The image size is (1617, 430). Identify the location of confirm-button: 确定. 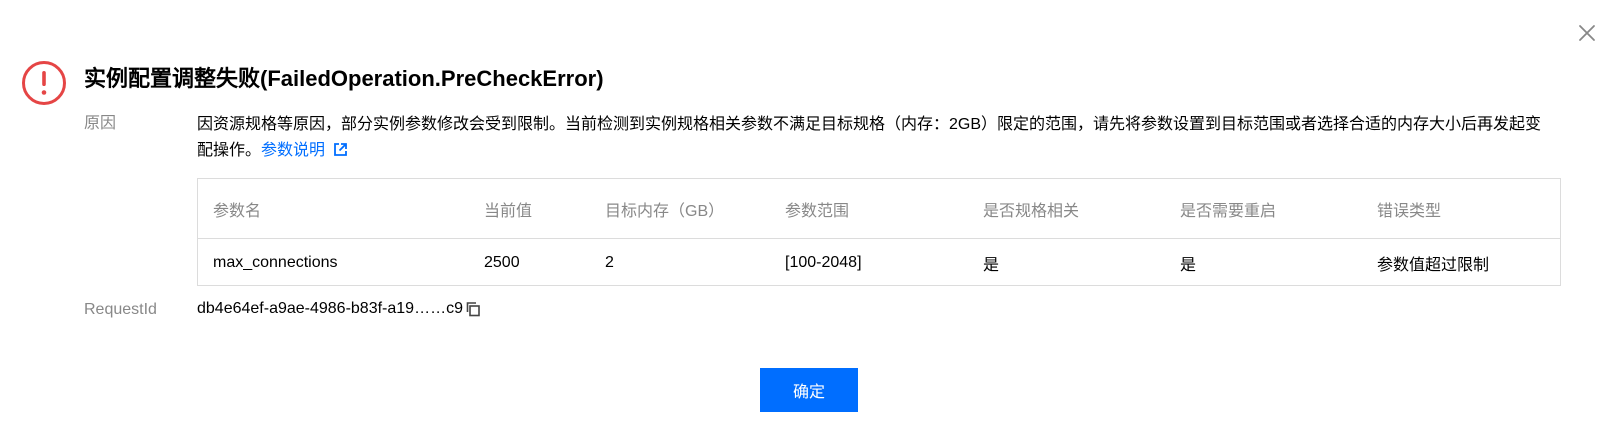
(809, 390).